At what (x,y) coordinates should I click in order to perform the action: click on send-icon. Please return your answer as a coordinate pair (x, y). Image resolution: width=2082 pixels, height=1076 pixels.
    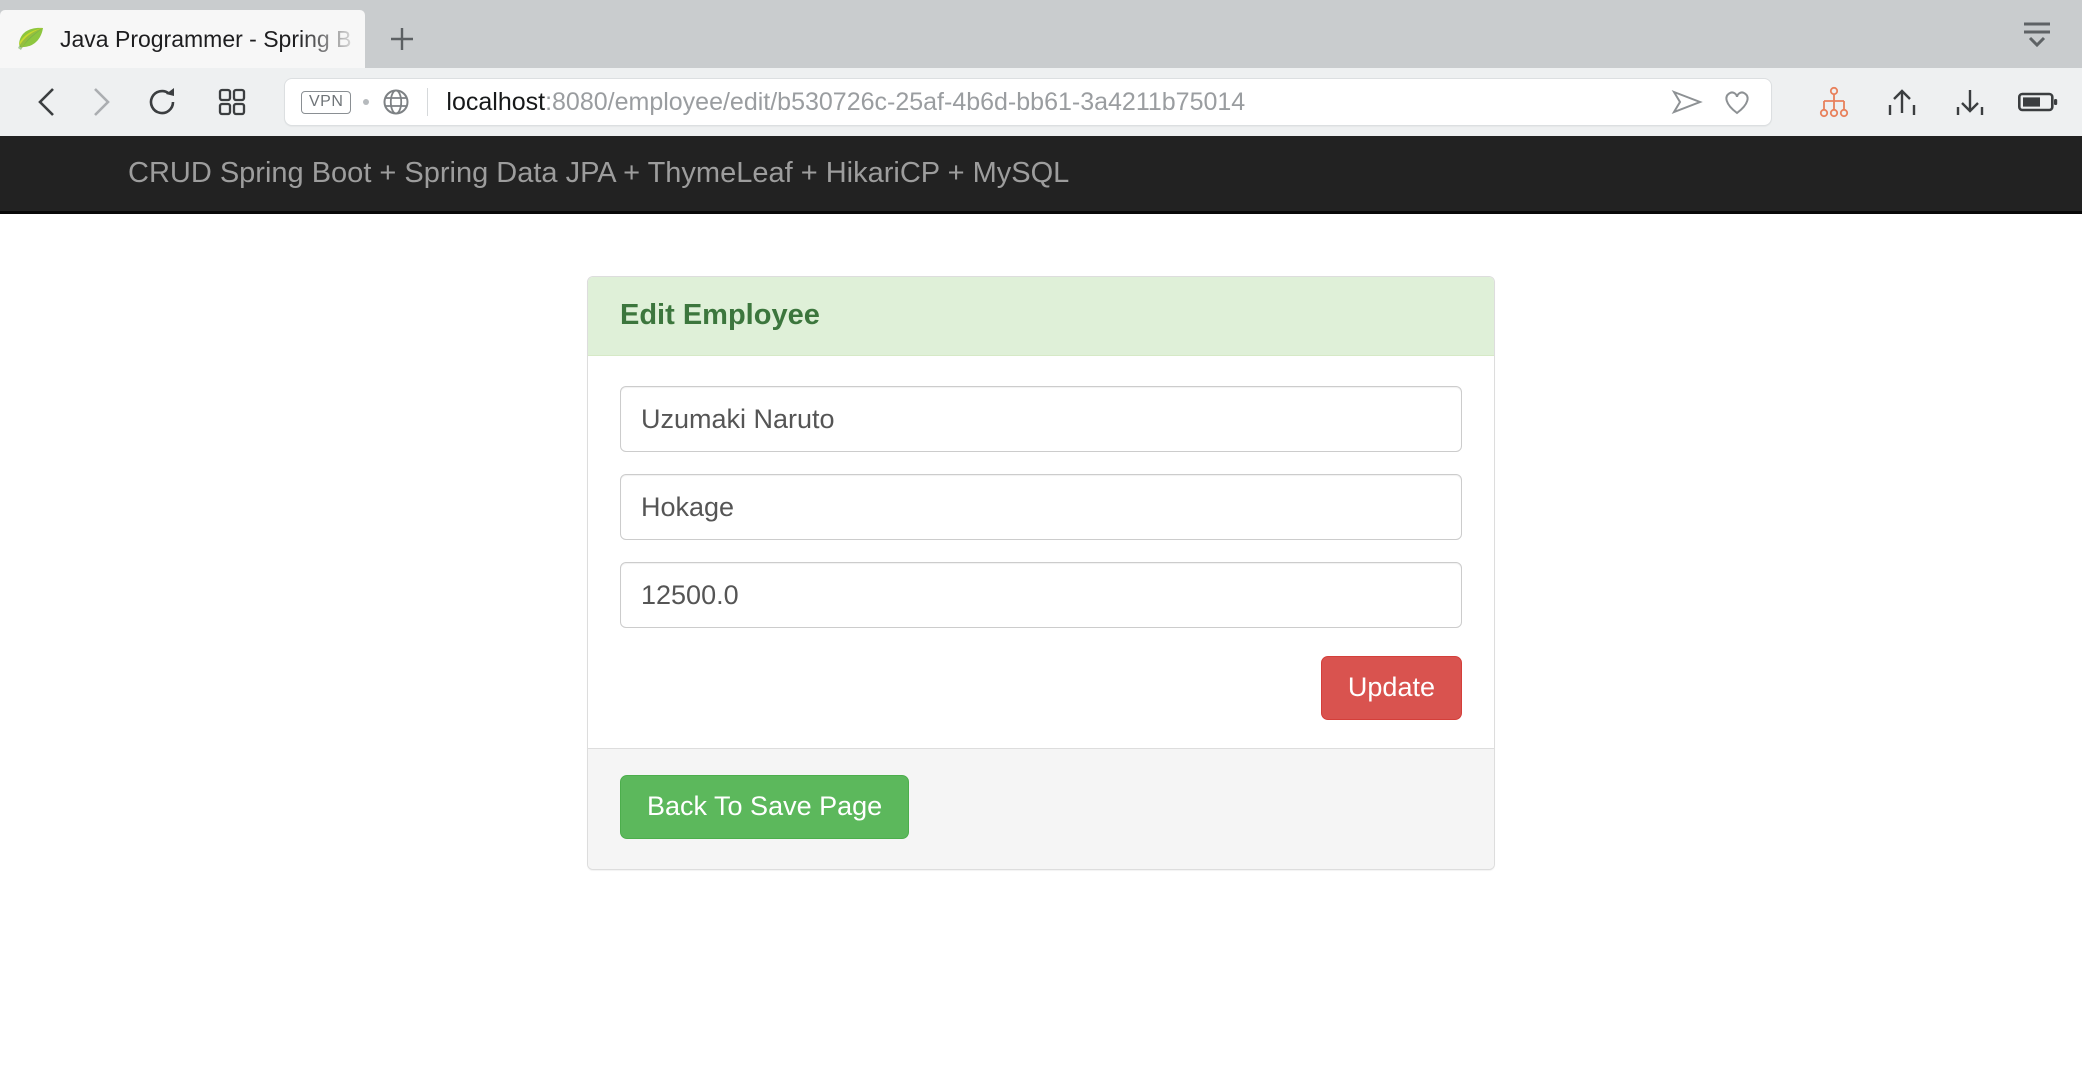
    Looking at the image, I should click on (1687, 102).